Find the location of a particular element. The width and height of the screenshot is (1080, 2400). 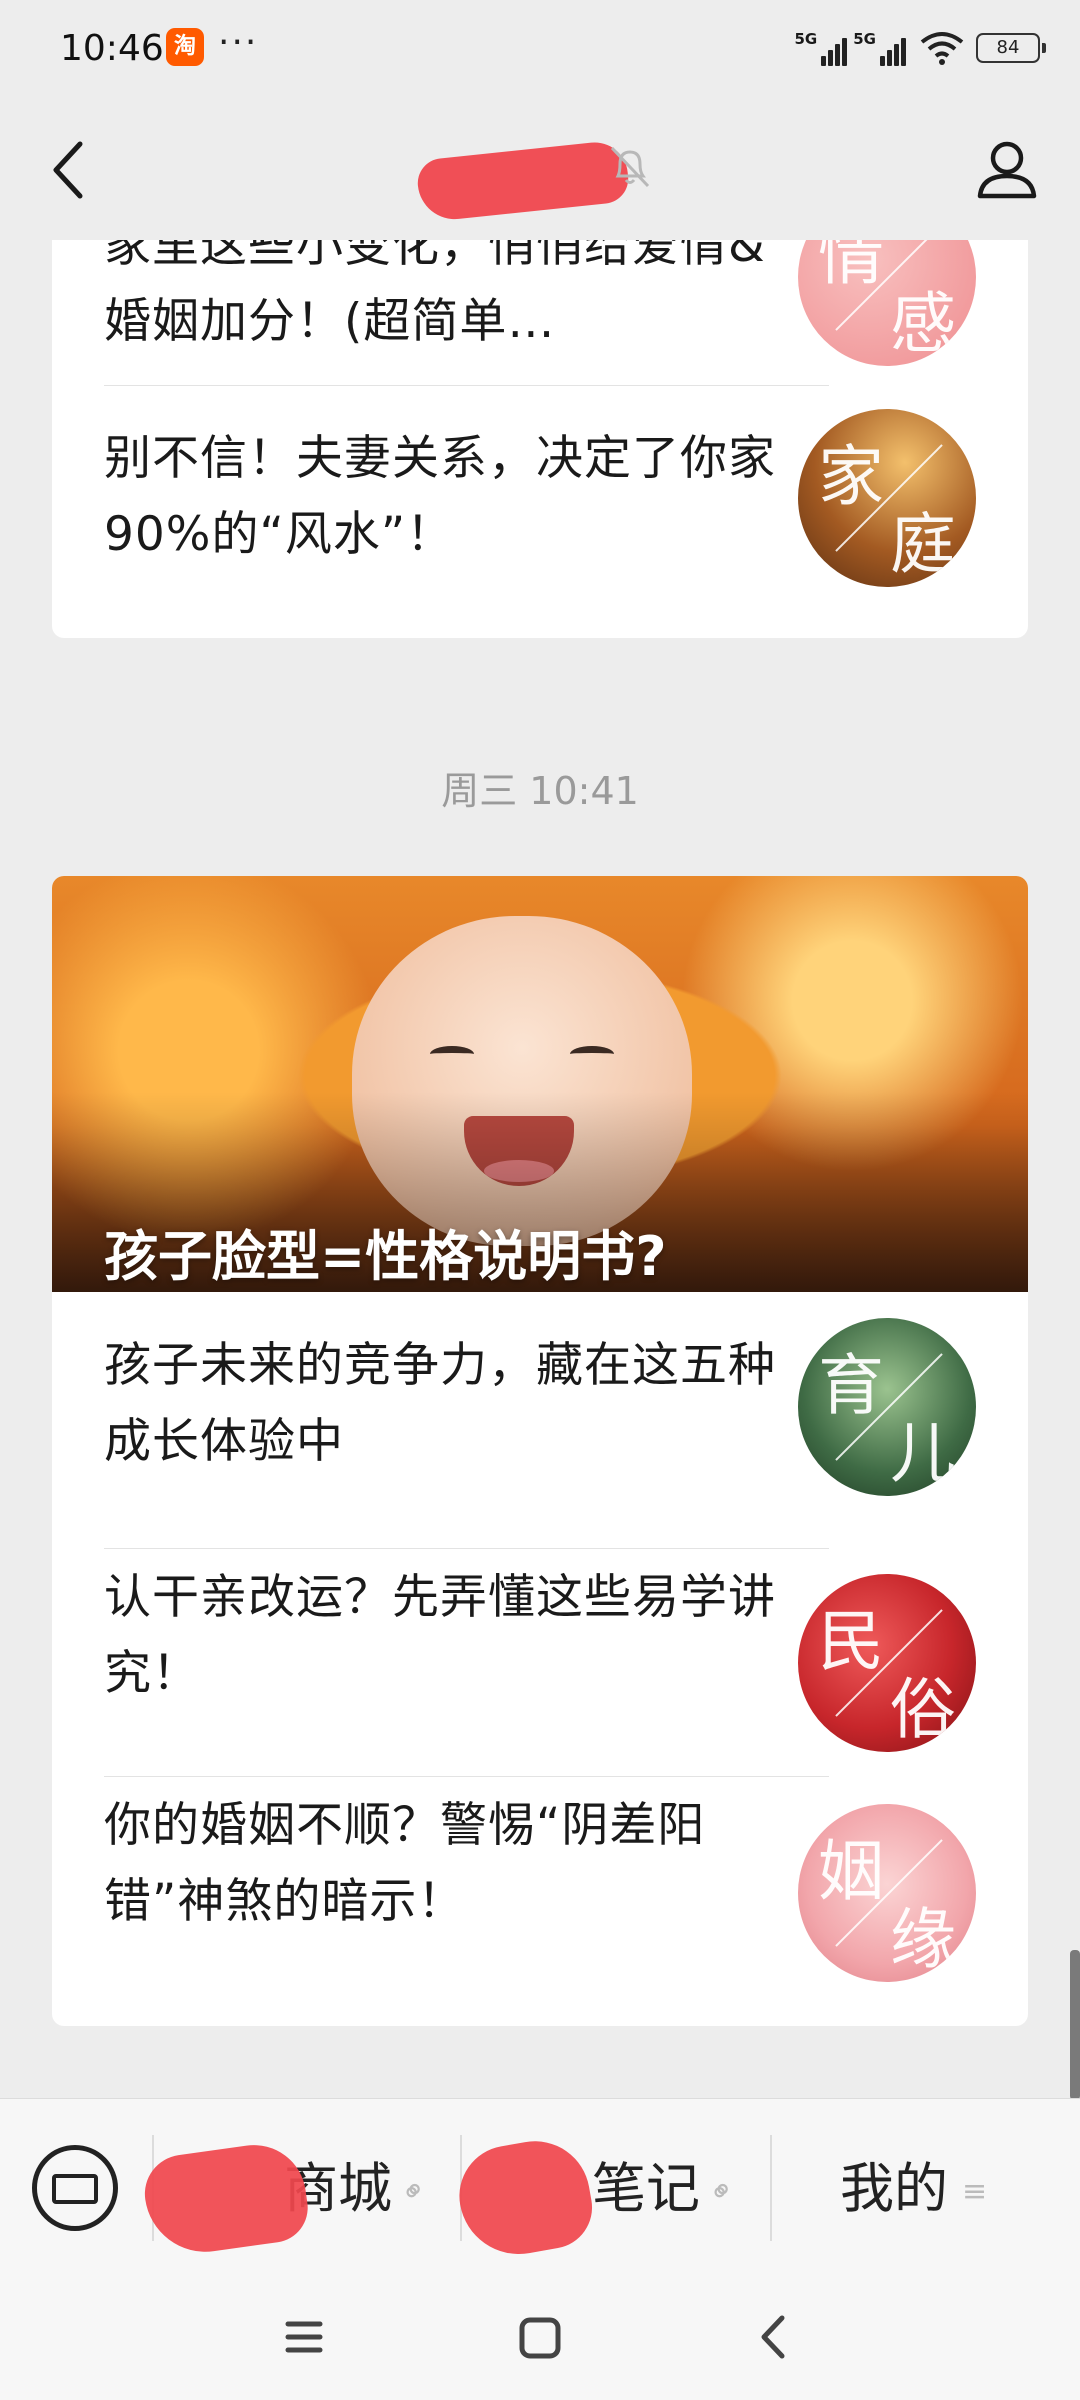

article-thumbnail: 育 儿 is located at coordinates (887, 1407).